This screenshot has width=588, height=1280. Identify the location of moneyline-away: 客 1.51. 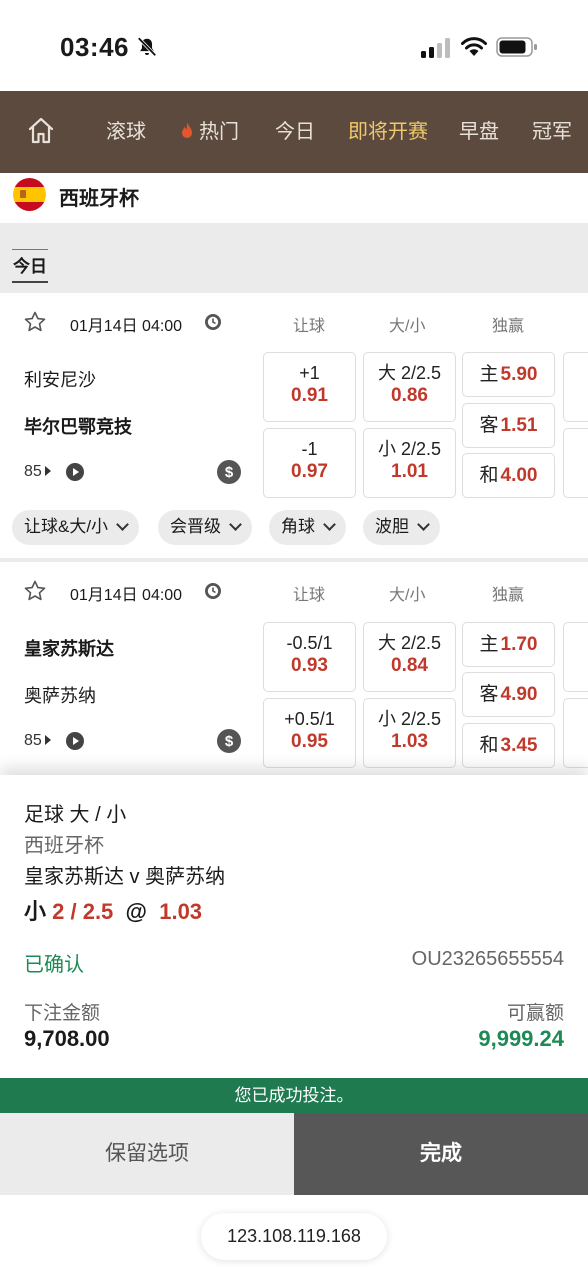
(508, 425).